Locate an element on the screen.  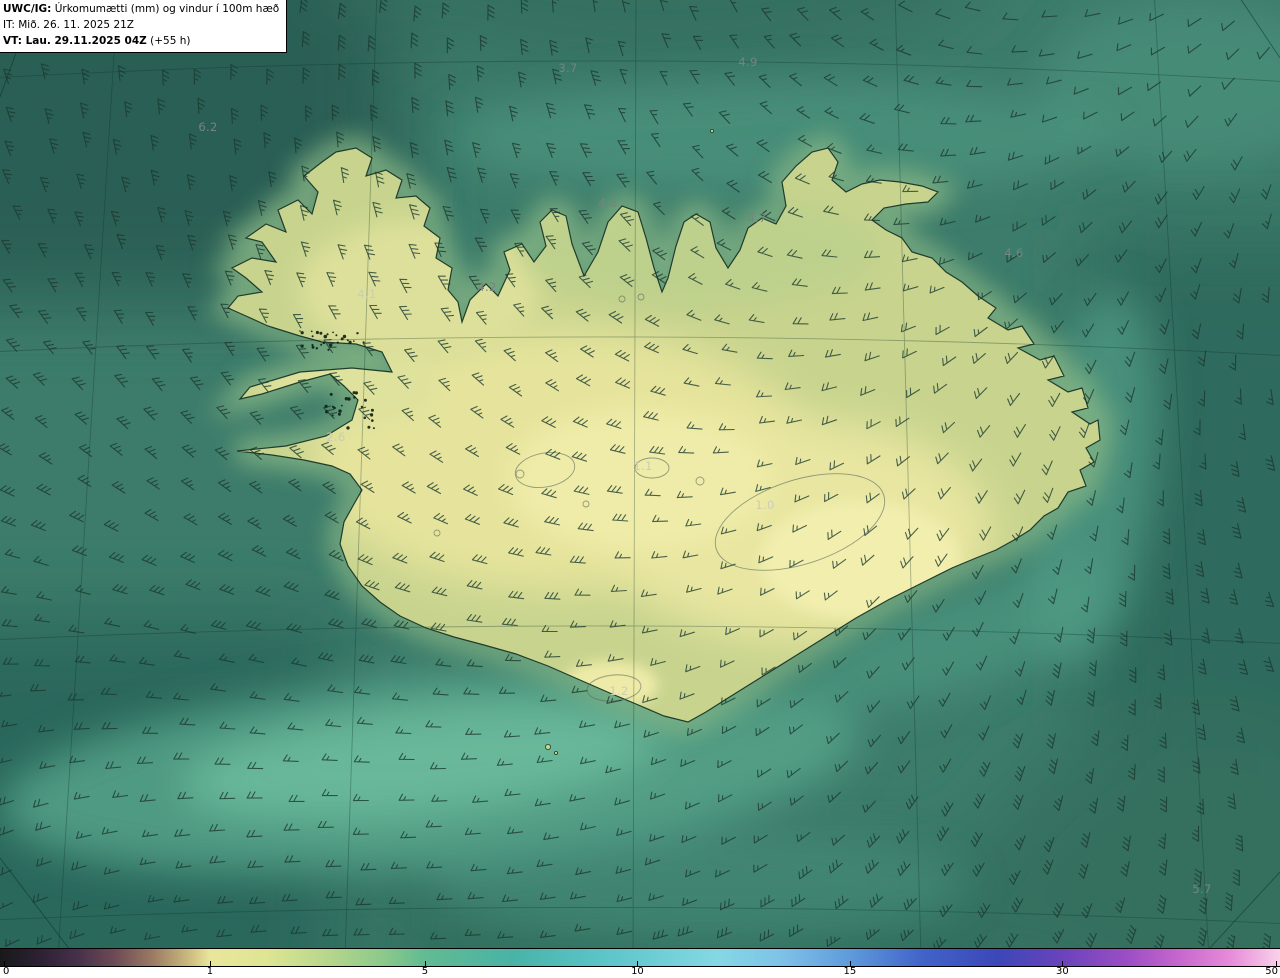
colorbar: 0 1 5 10 15 30 50 is located at coordinates (640, 963).